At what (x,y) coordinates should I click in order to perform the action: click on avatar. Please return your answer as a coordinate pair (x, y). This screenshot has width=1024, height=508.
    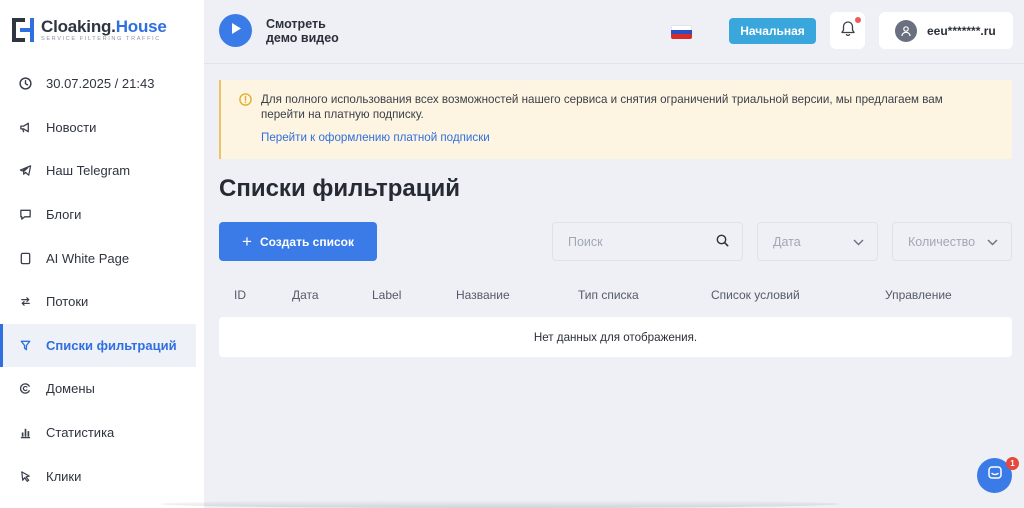
    Looking at the image, I should click on (906, 30).